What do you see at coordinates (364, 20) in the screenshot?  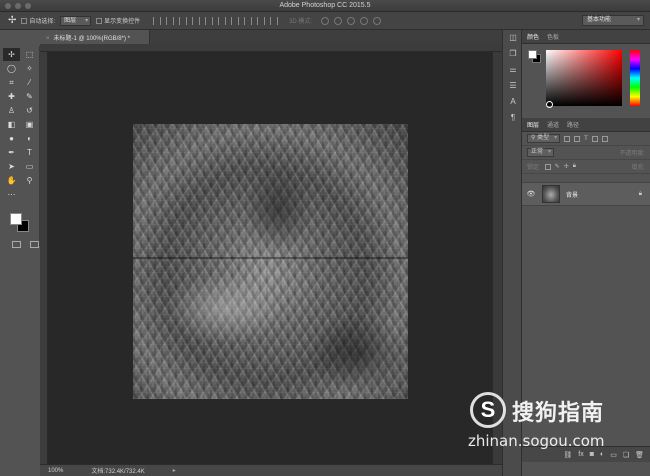 I see `slide-3d-icon` at bounding box center [364, 20].